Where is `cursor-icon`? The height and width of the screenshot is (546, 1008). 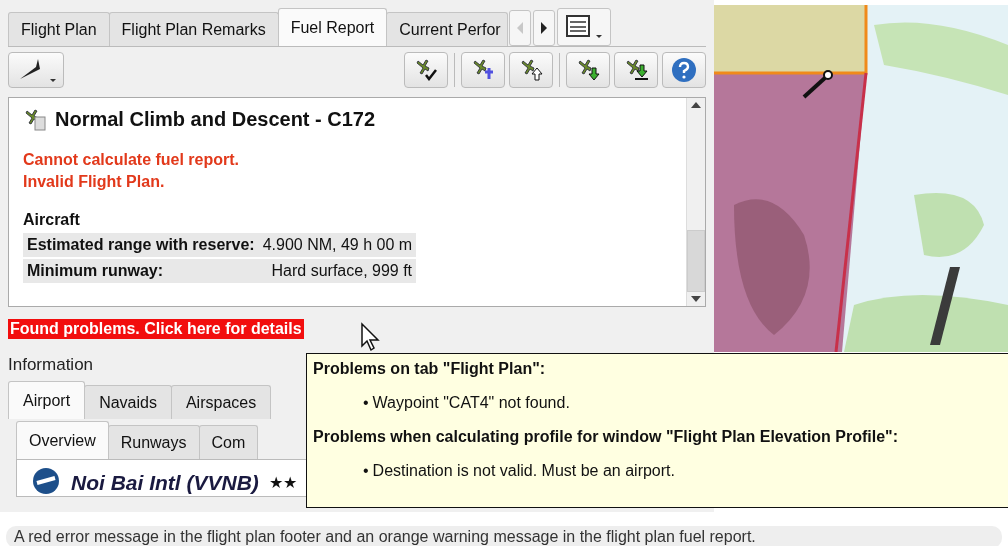 cursor-icon is located at coordinates (371, 337).